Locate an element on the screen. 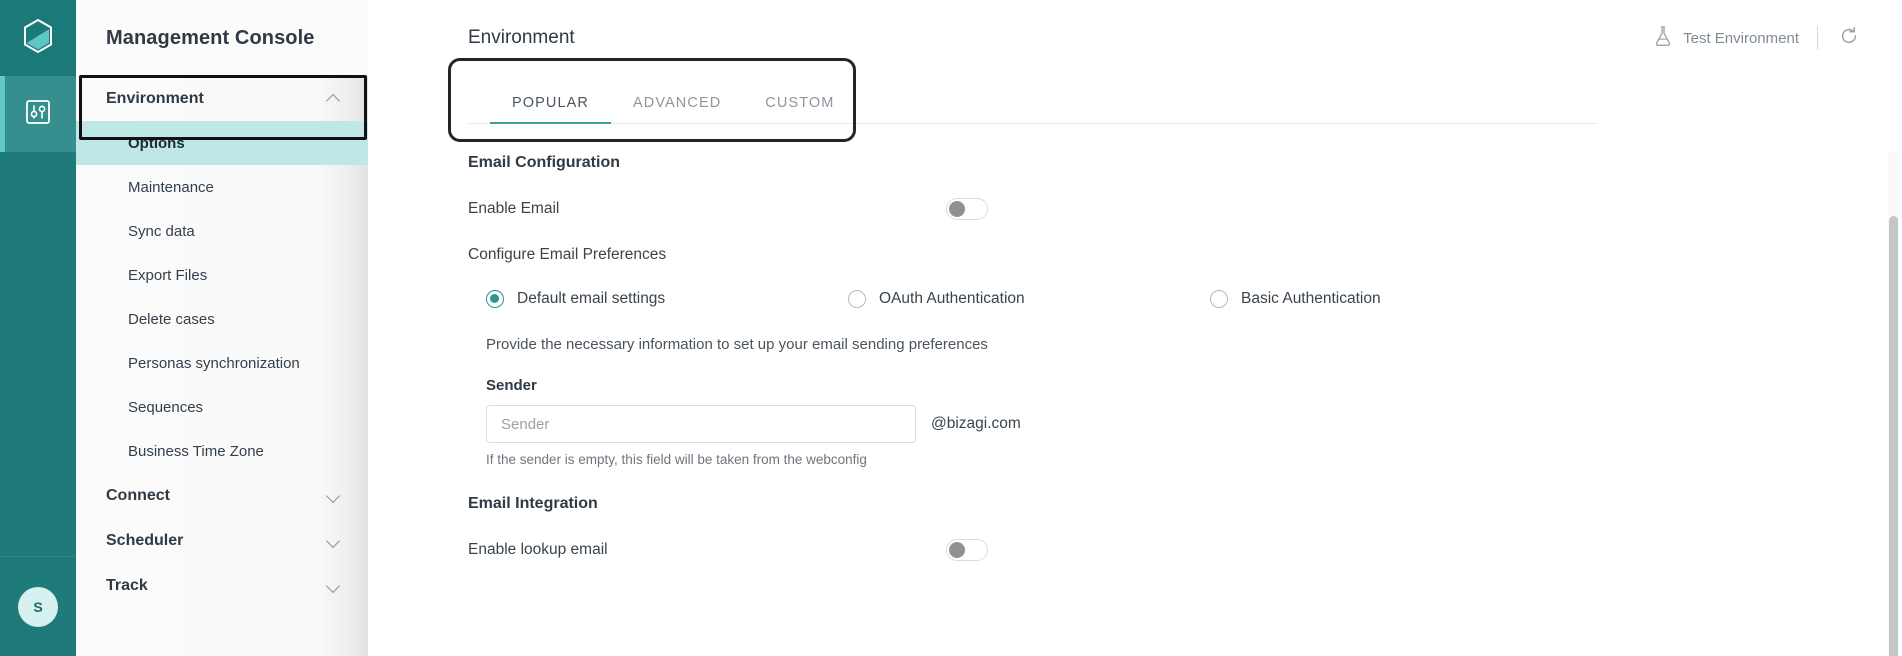 This screenshot has width=1902, height=656. sidebar-item-delete-cases: Delete cases is located at coordinates (222, 319).